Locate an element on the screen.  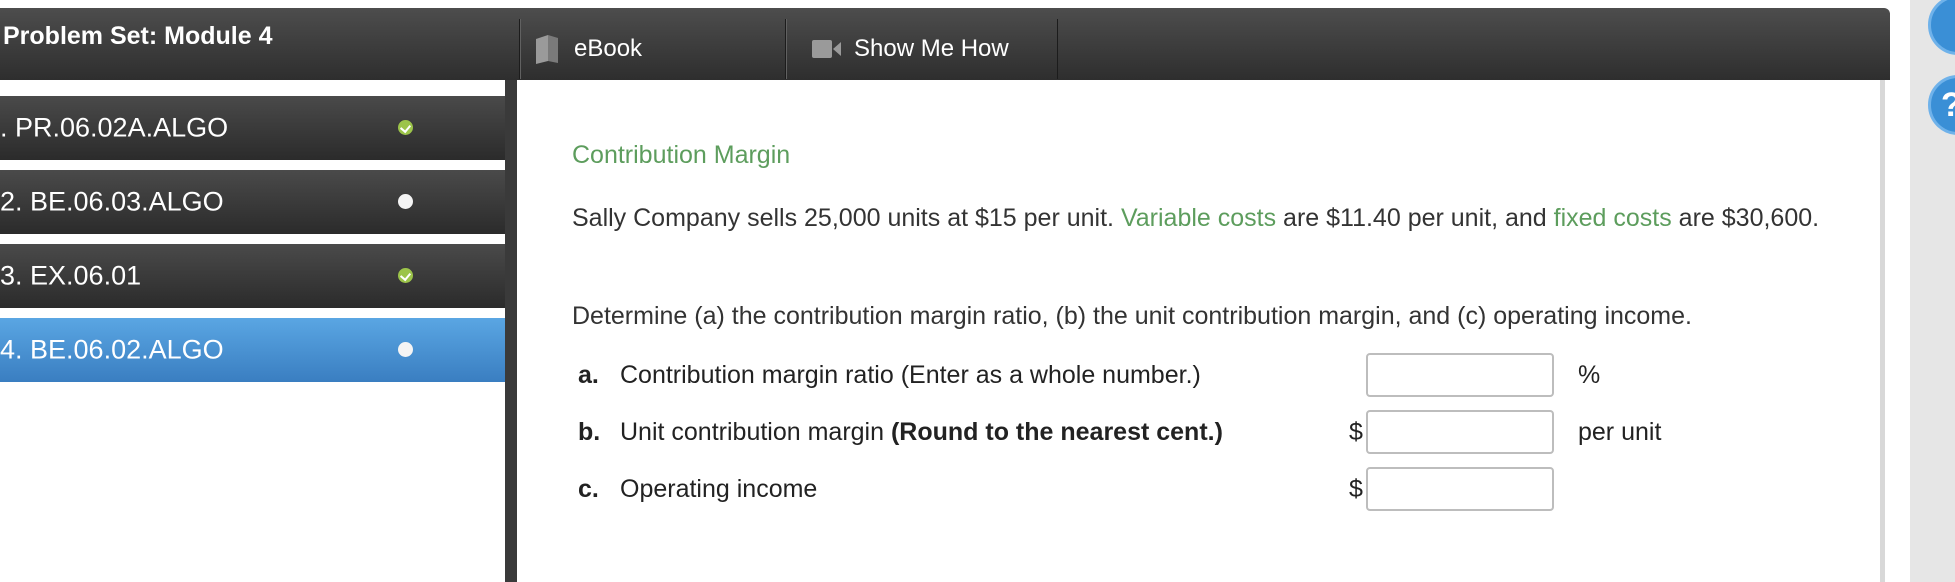
video-icon is located at coordinates (827, 49).